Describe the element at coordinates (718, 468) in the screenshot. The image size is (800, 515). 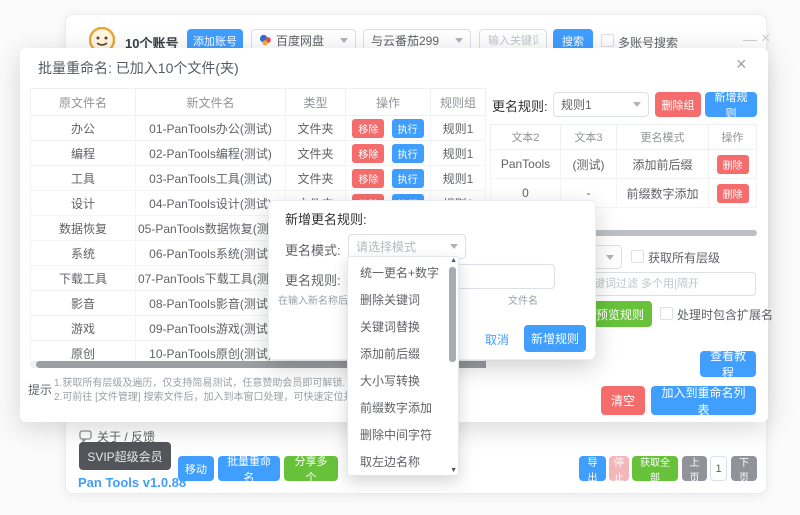
I see `page-input` at that location.